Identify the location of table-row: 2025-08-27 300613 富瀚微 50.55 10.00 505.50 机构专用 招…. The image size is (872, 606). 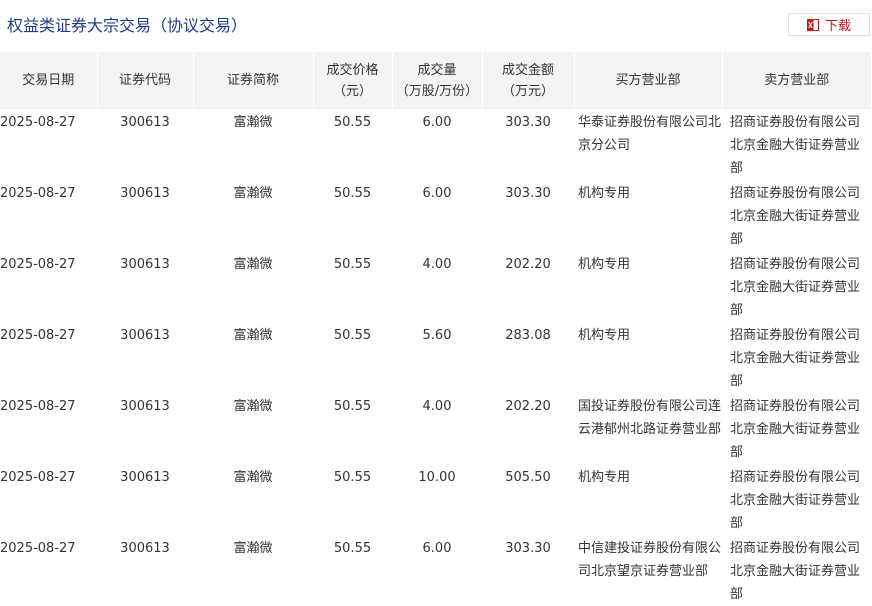
(435, 499).